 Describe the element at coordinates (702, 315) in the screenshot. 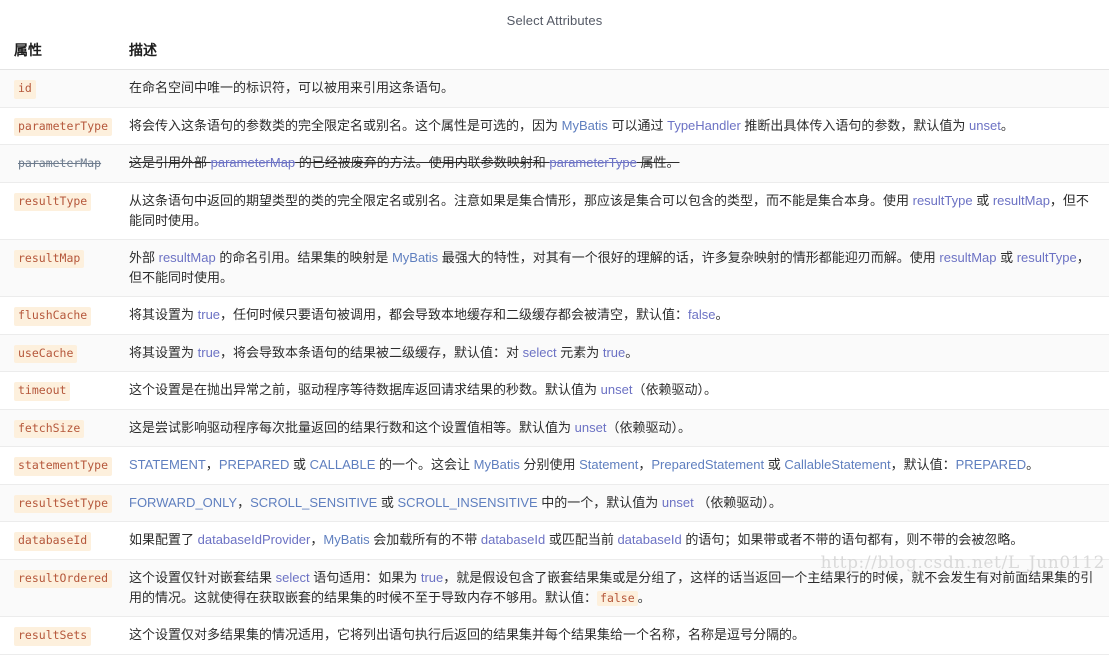

I see `inline-keyword: false` at that location.